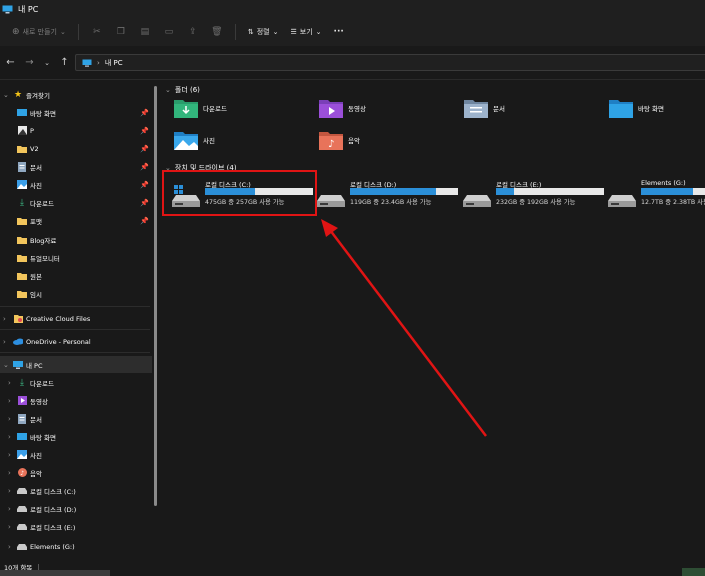 This screenshot has width=705, height=576. I want to click on drive-tile: 로컬 디스크 (E:) 232GB 중 192GB 사용 가능, so click(535, 197).